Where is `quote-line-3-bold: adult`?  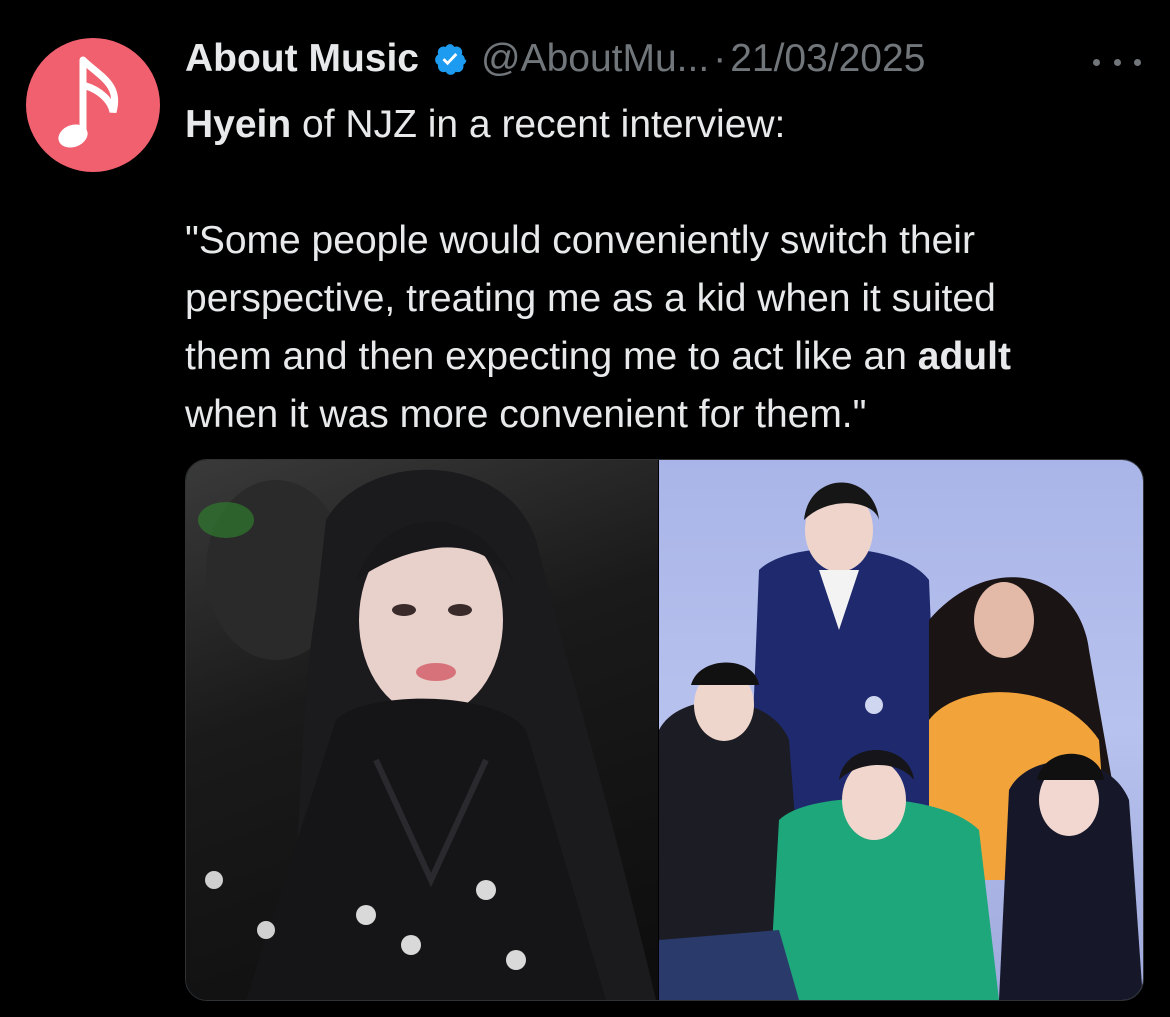
quote-line-3-bold: adult is located at coordinates (964, 356).